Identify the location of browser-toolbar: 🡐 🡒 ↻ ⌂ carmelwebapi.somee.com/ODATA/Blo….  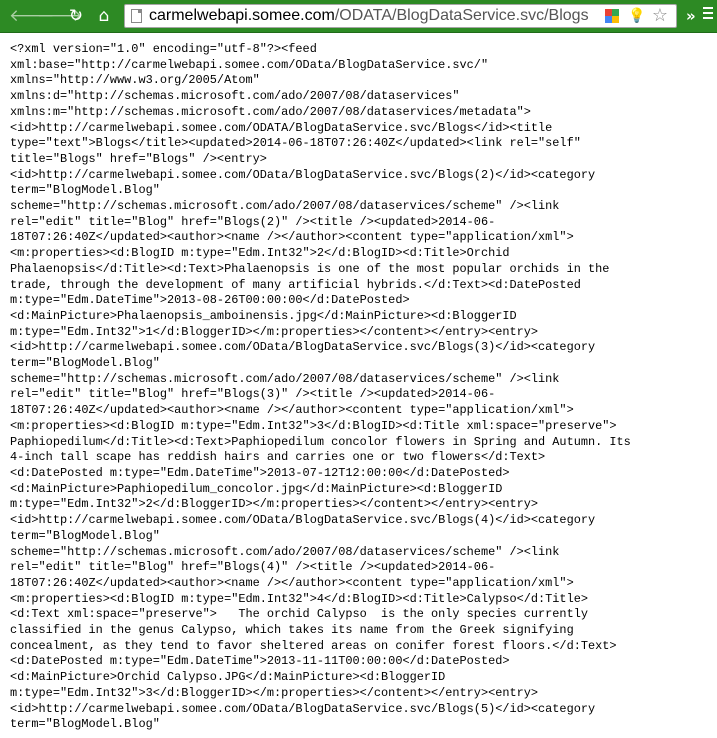
(358, 16).